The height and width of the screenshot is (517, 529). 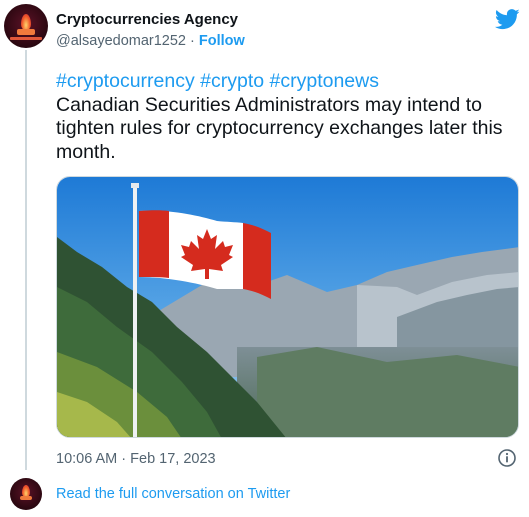 I want to click on tweet-timestamp: 10:06 AM · Feb 17, 2023, so click(x=136, y=459).